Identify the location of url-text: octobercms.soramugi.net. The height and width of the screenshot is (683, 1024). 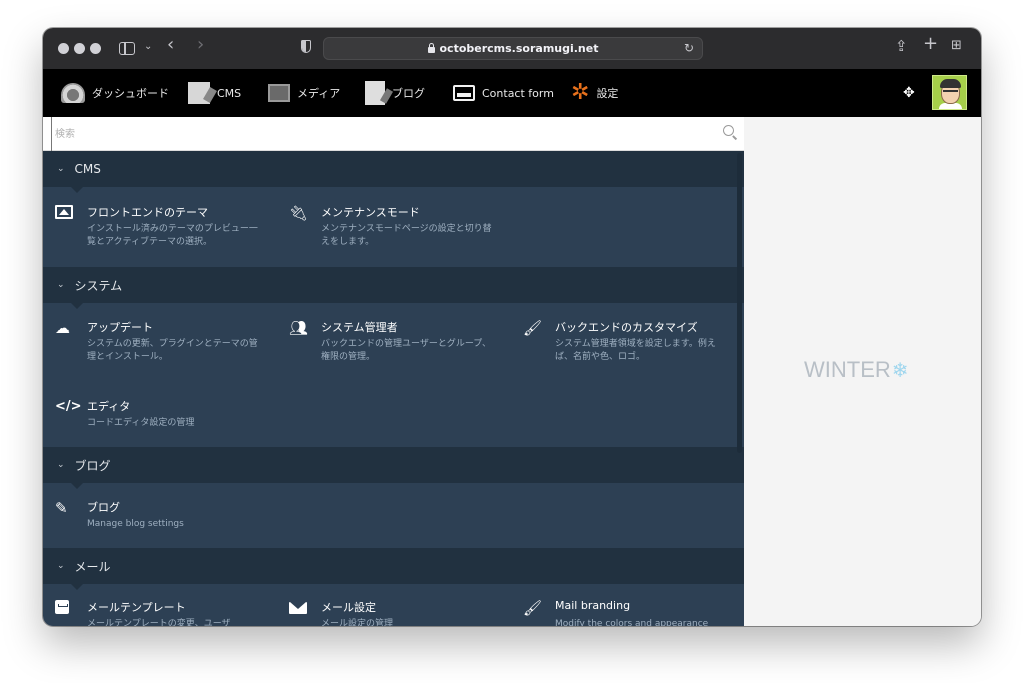
(519, 48).